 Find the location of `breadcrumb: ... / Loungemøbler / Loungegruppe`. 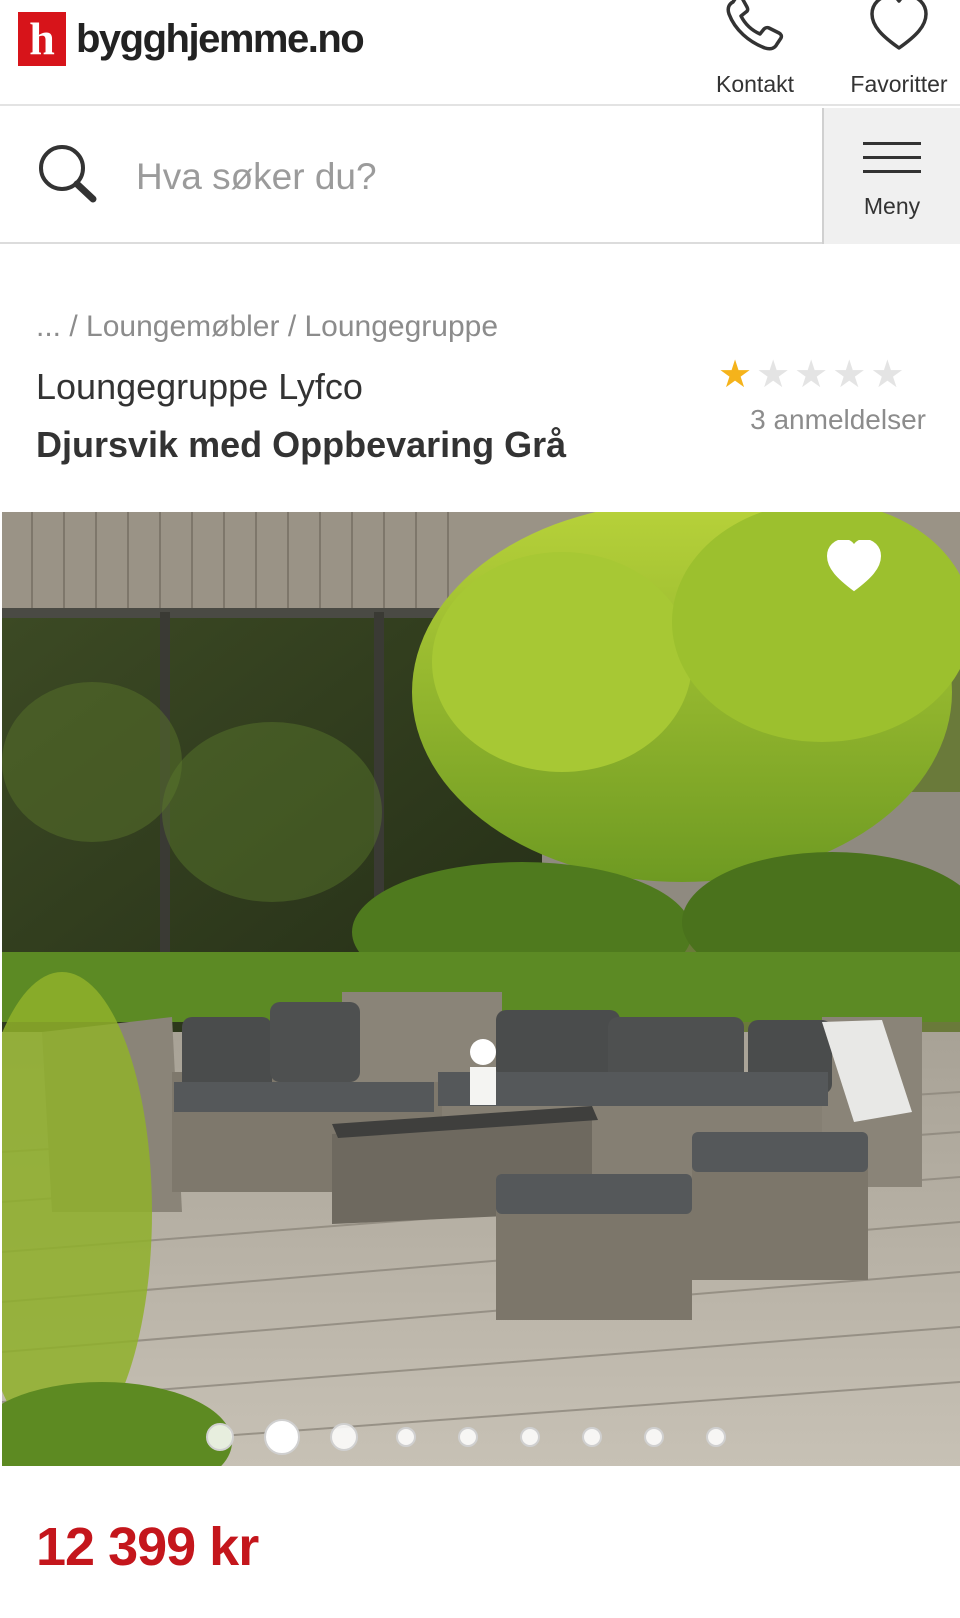

breadcrumb: ... / Loungemøbler / Loungegruppe is located at coordinates (267, 327).